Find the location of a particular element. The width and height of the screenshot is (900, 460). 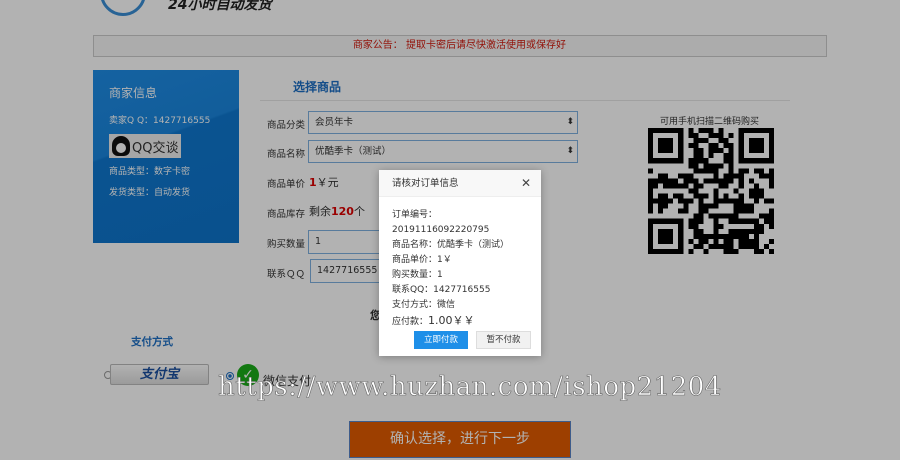

amount-value: 1.00￥￥ is located at coordinates (451, 320).